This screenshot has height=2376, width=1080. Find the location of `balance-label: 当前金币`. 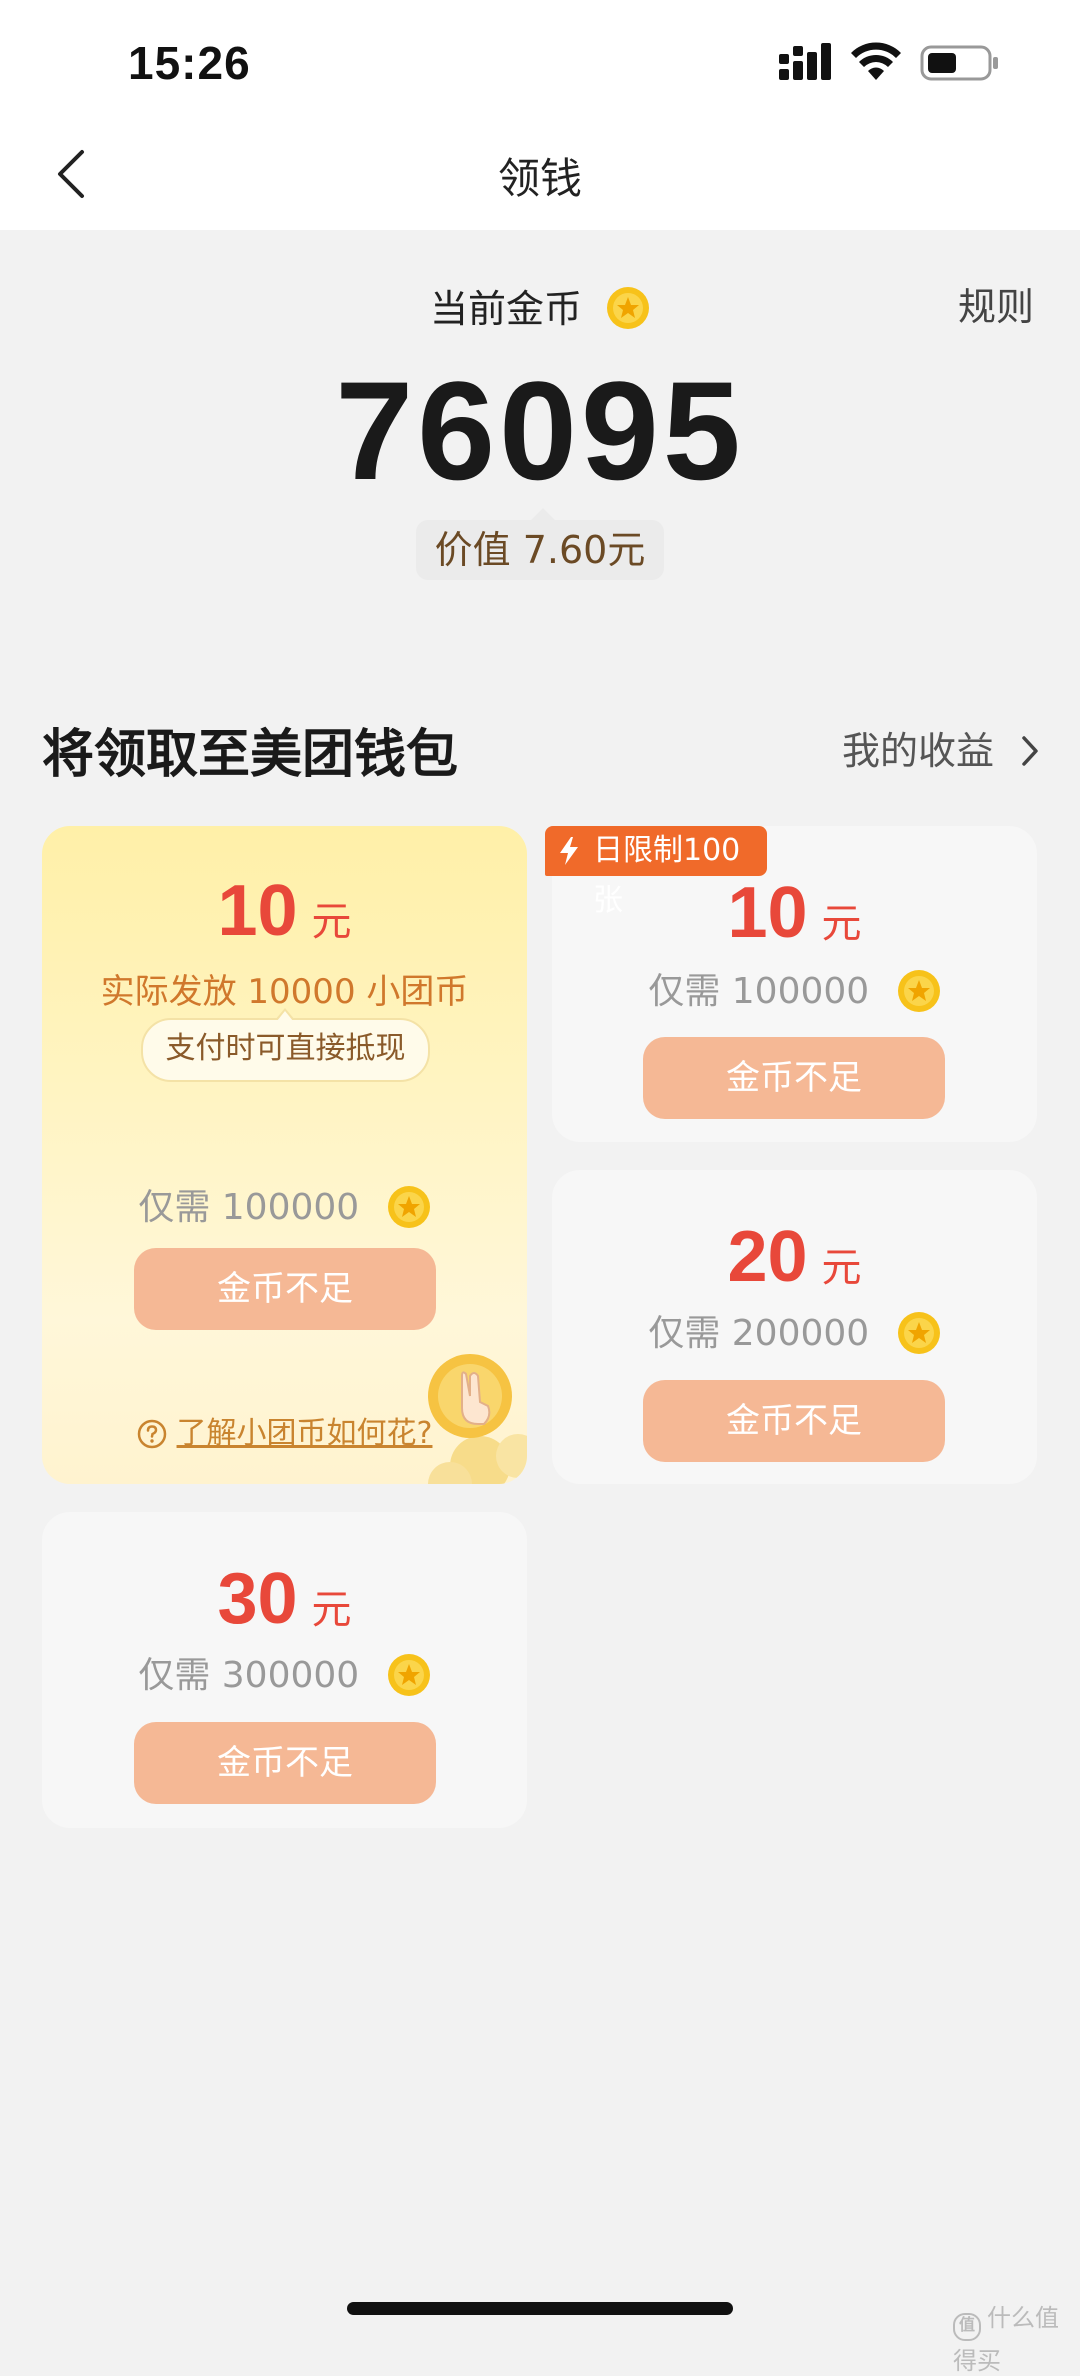

balance-label: 当前金币 is located at coordinates (505, 309).